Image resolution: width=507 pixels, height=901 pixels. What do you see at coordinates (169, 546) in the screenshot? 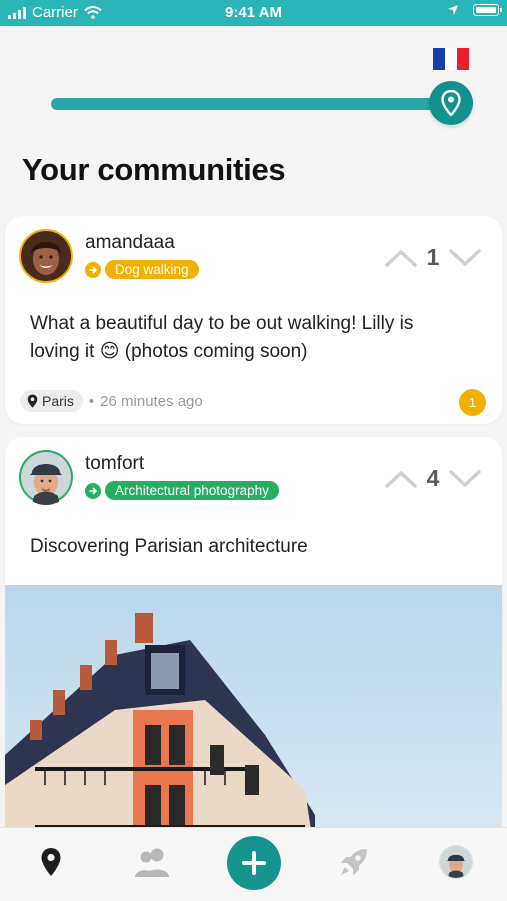
I see `post-text: Discovering Parisian architecture` at bounding box center [169, 546].